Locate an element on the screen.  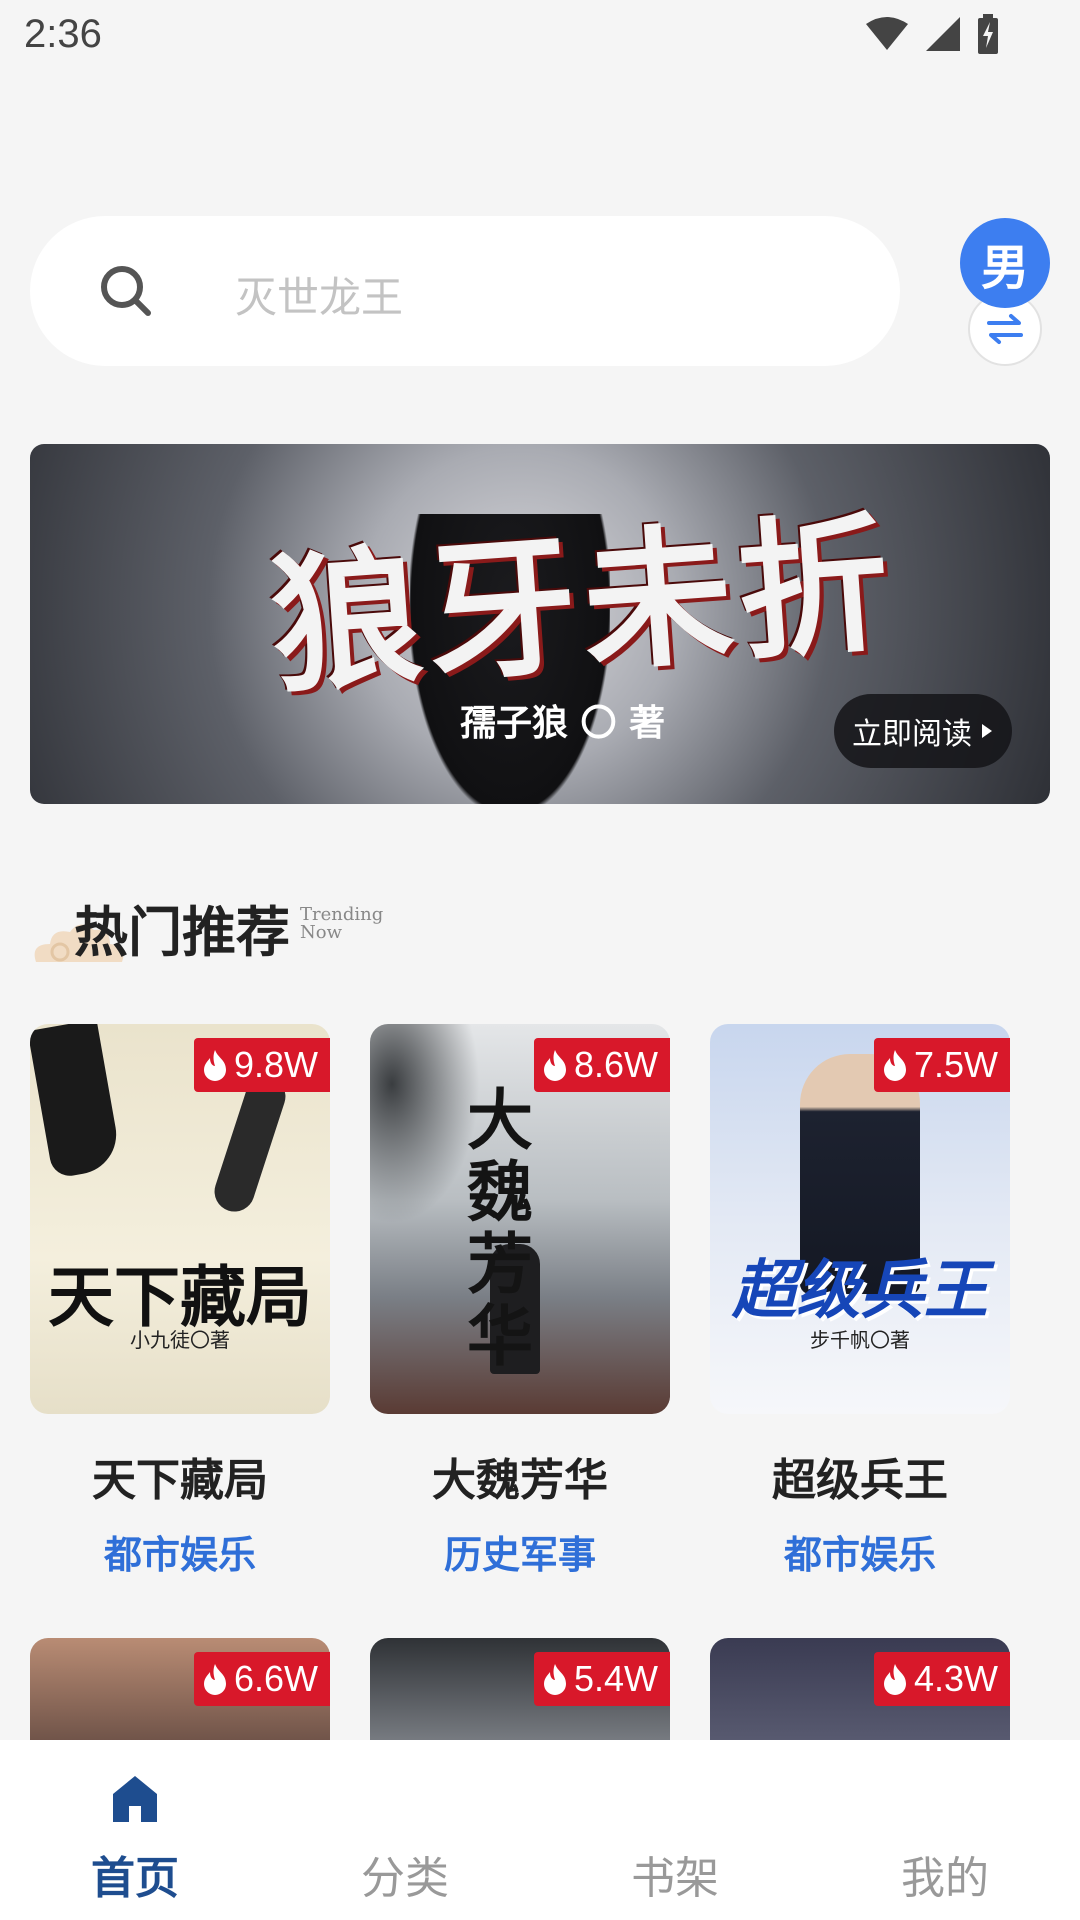
heat-badge: 4.3W is located at coordinates (941, 1679).